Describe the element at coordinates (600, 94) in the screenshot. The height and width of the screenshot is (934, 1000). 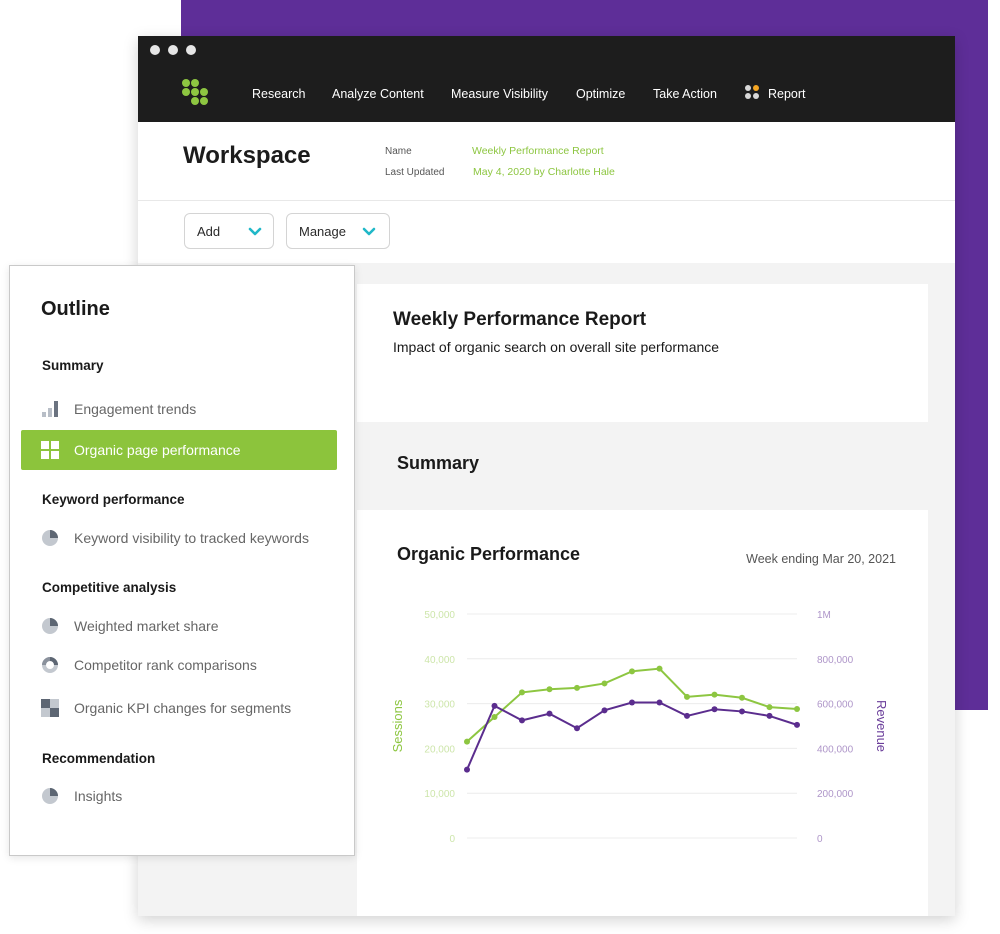
I see `nav-optimize: Optimize` at that location.